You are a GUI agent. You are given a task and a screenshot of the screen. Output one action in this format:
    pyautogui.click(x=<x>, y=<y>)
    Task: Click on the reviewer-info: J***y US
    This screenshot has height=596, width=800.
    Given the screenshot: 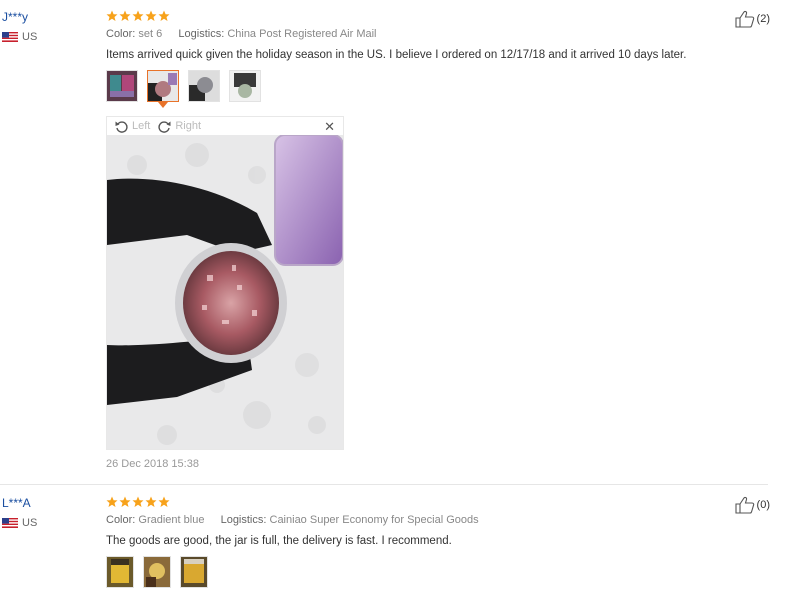 What is the action you would take?
    pyautogui.click(x=19, y=26)
    